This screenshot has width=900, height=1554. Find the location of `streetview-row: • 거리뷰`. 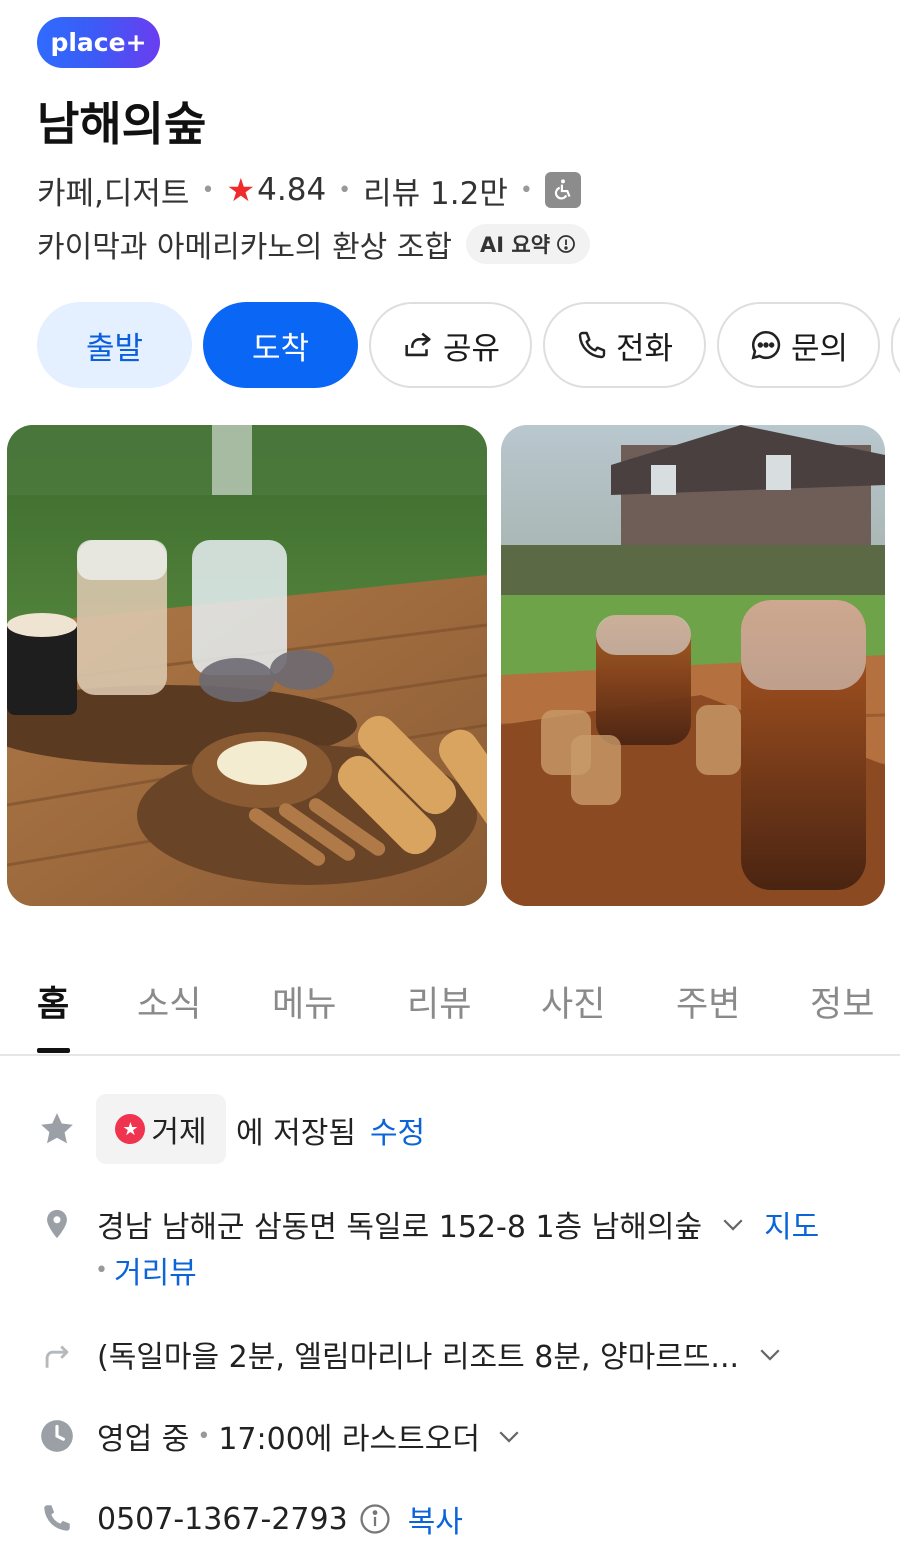

streetview-row: • 거리뷰 is located at coordinates (146, 1270).